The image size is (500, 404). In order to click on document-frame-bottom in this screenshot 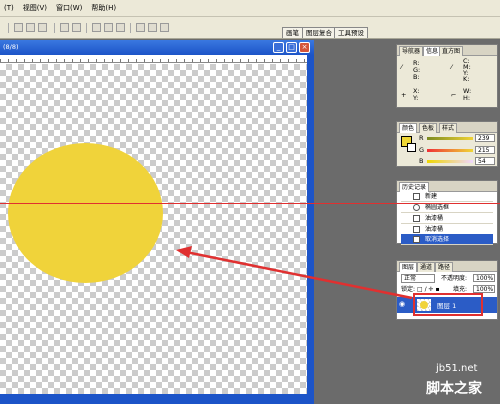, I will do `click(157, 399)`.